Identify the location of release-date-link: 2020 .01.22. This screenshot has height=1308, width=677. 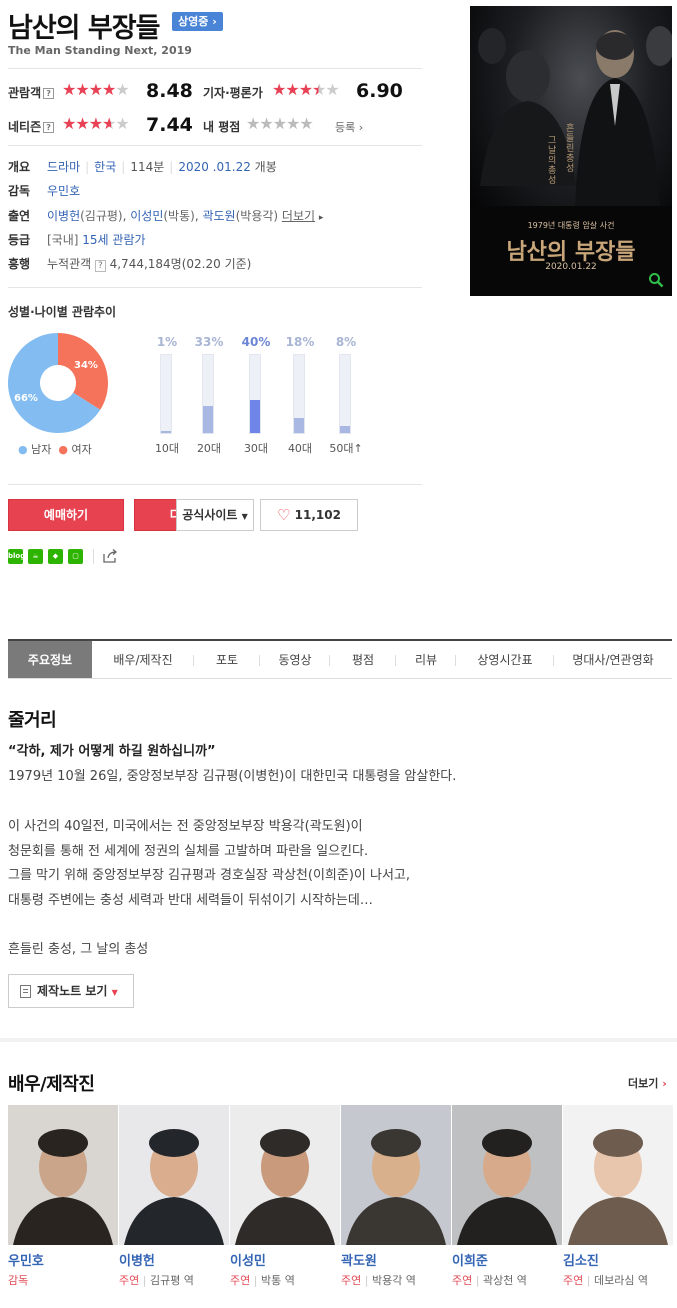
(214, 167).